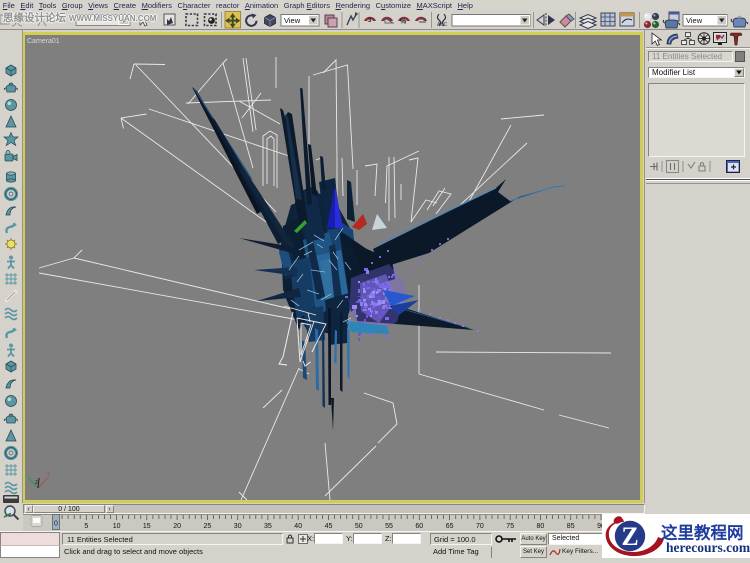 This screenshot has height=563, width=750. I want to click on svg-text: ABC, so click(442, 25).